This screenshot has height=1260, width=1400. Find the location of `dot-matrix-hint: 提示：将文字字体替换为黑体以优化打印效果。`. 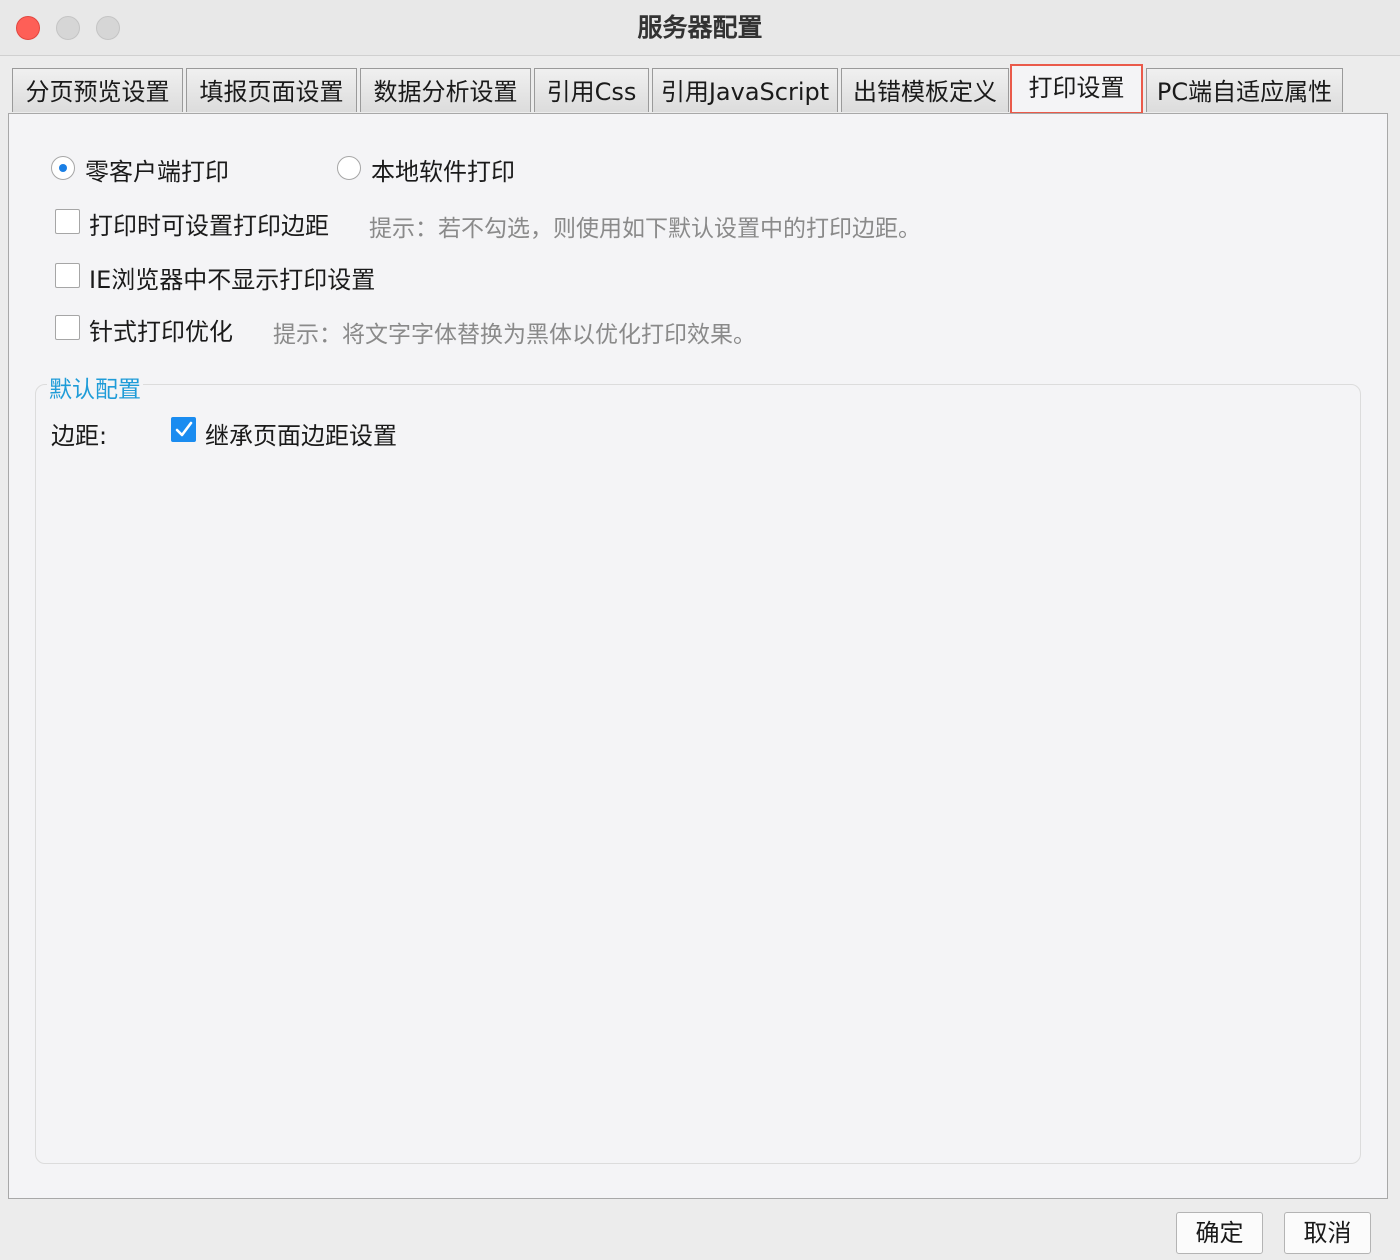

dot-matrix-hint: 提示：将文字字体替换为黑体以优化打印效果。 is located at coordinates (514, 335).